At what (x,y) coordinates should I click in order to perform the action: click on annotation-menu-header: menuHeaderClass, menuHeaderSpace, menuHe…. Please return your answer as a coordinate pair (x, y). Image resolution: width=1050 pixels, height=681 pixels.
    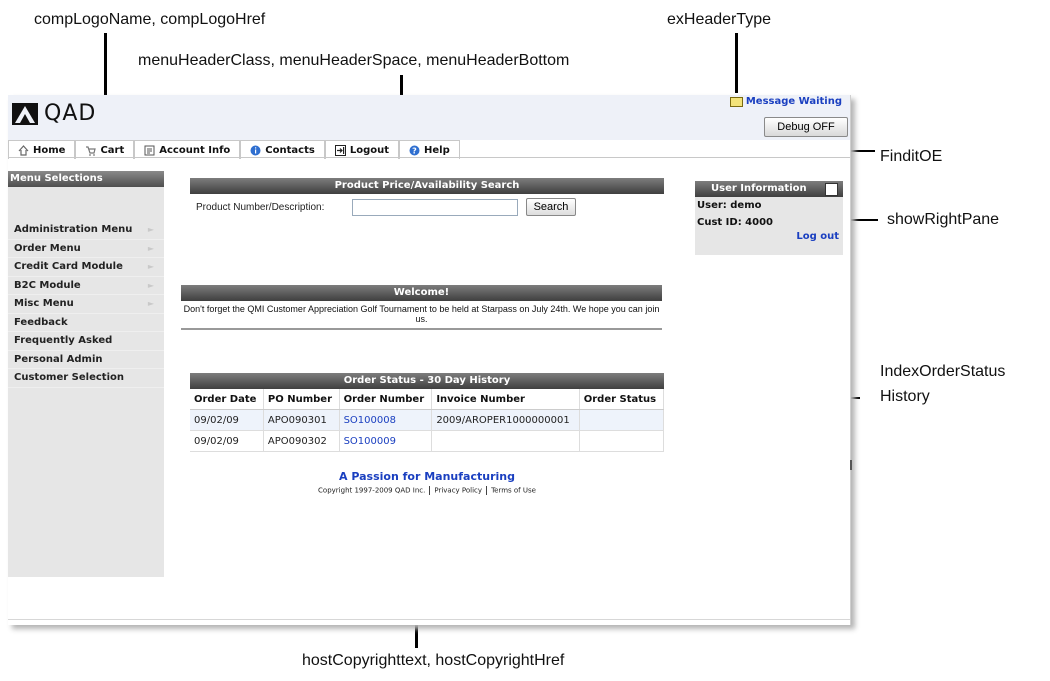
    Looking at the image, I should click on (354, 60).